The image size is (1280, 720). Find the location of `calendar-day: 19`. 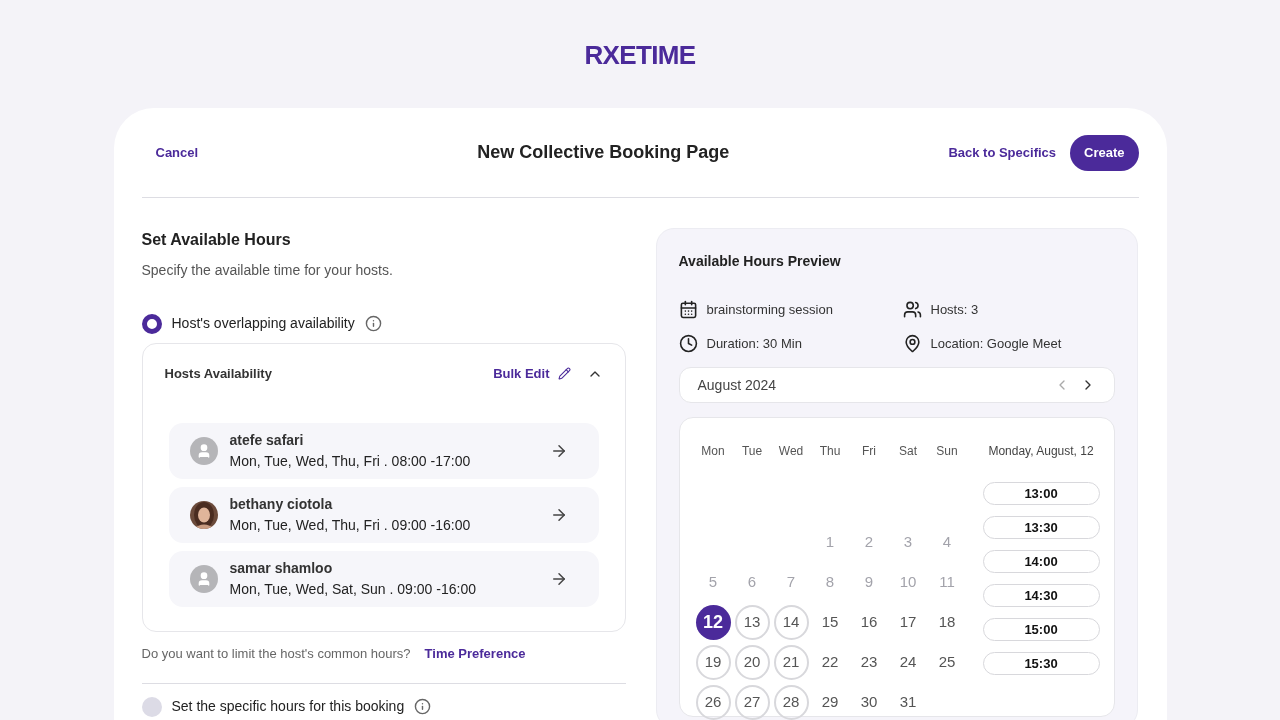

calendar-day: 19 is located at coordinates (713, 662).